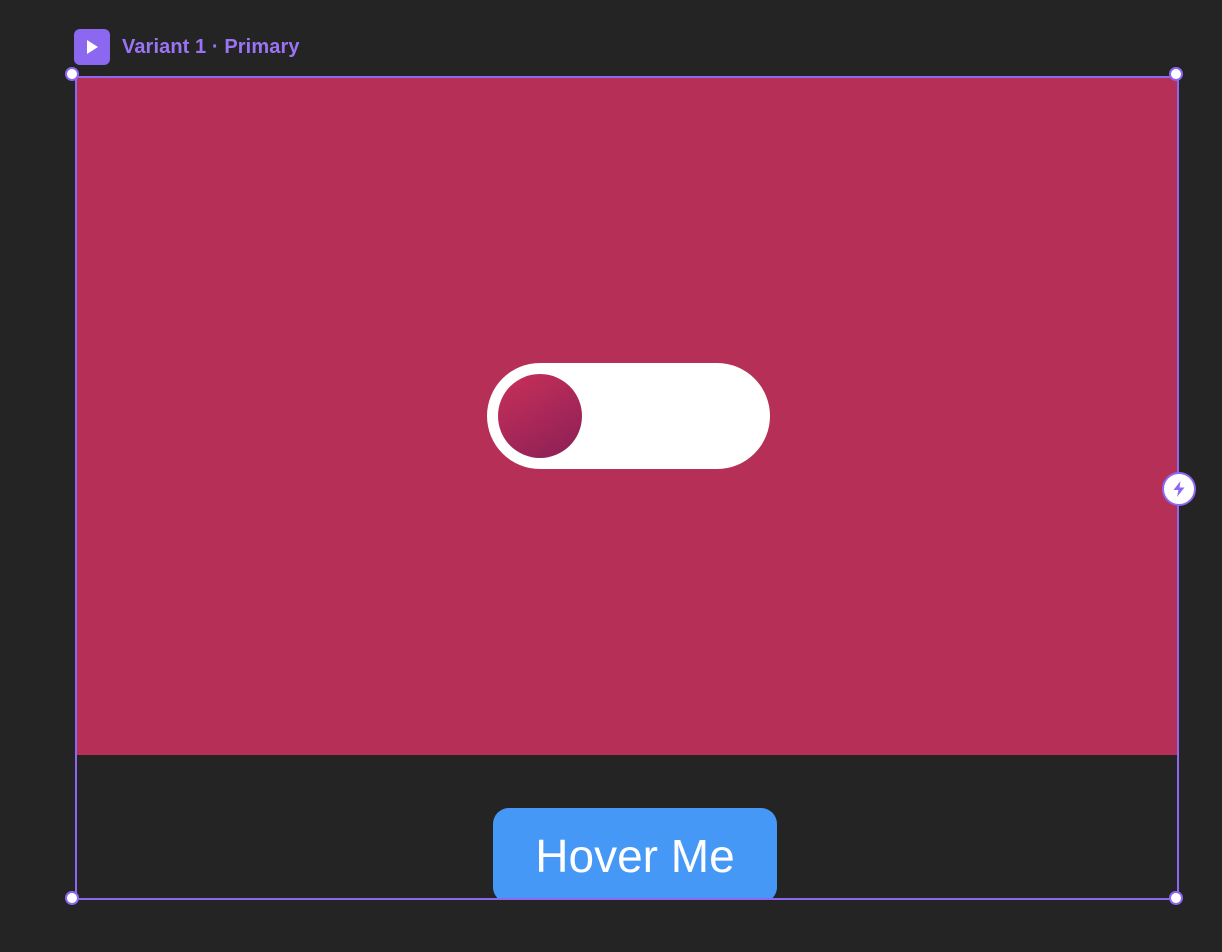 This screenshot has height=952, width=1222. Describe the element at coordinates (1176, 74) in the screenshot. I see `resize-handle-top-right` at that location.